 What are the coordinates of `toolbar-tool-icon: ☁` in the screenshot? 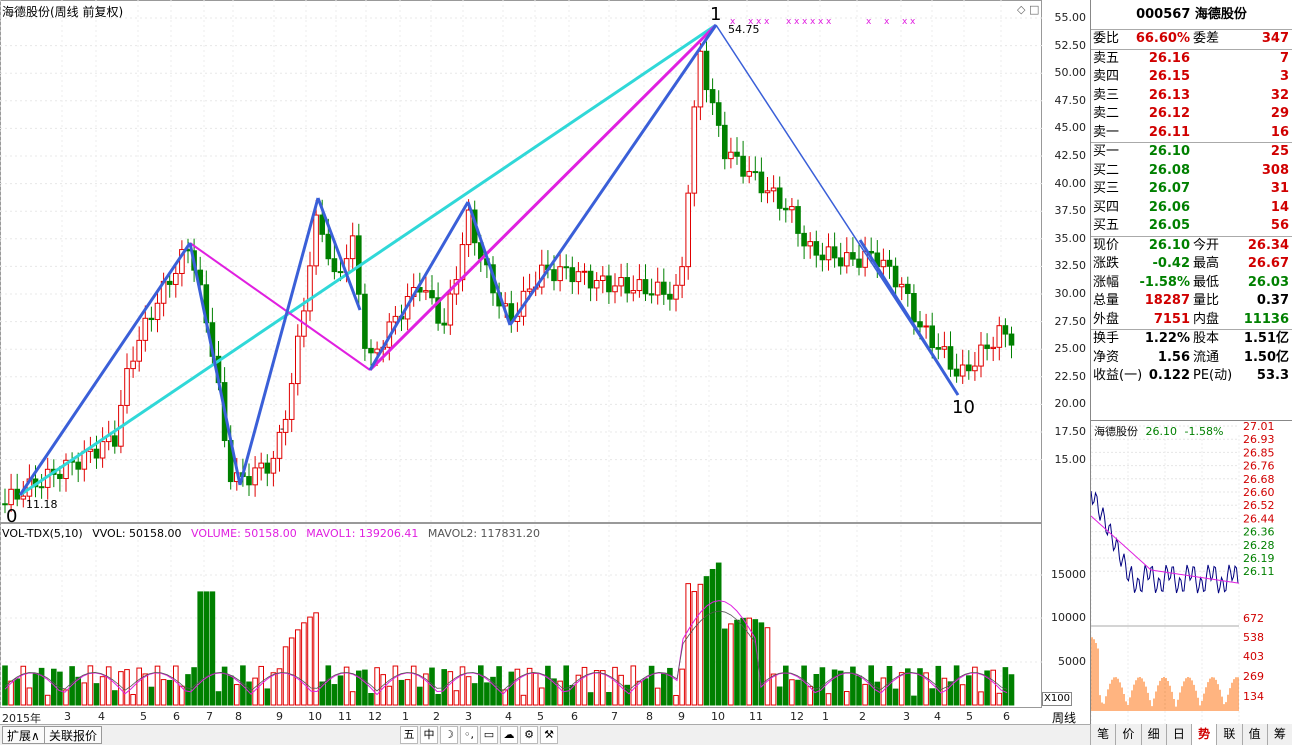 It's located at (509, 735).